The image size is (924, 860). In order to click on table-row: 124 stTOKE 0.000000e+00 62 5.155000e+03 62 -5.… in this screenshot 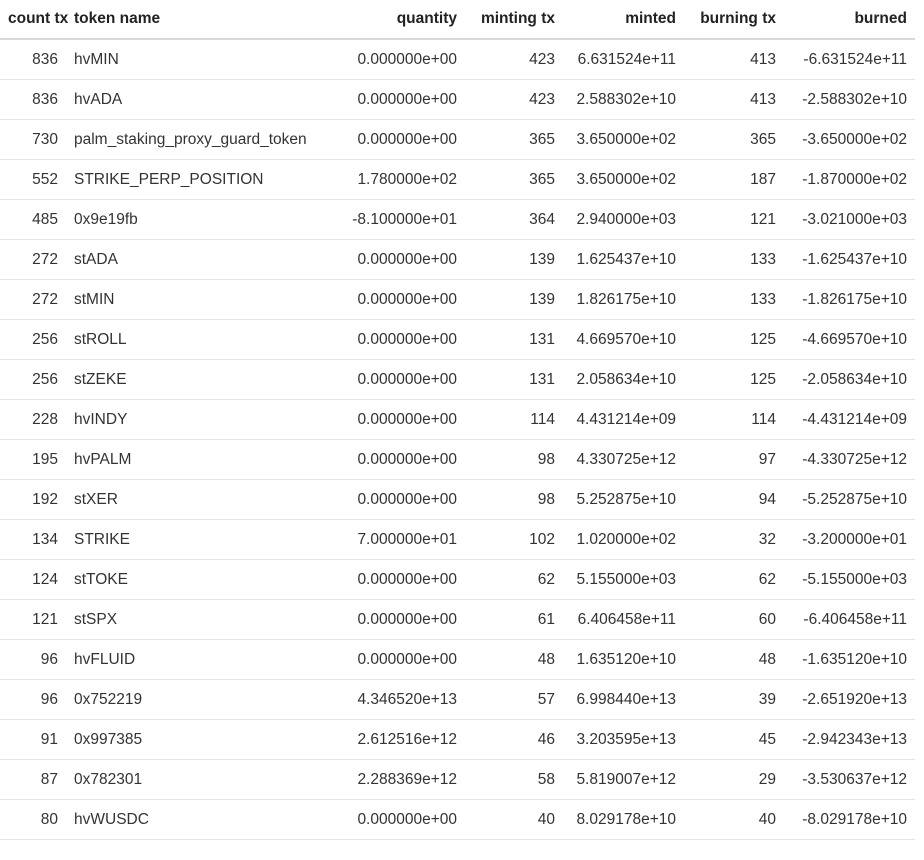, I will do `click(457, 579)`.